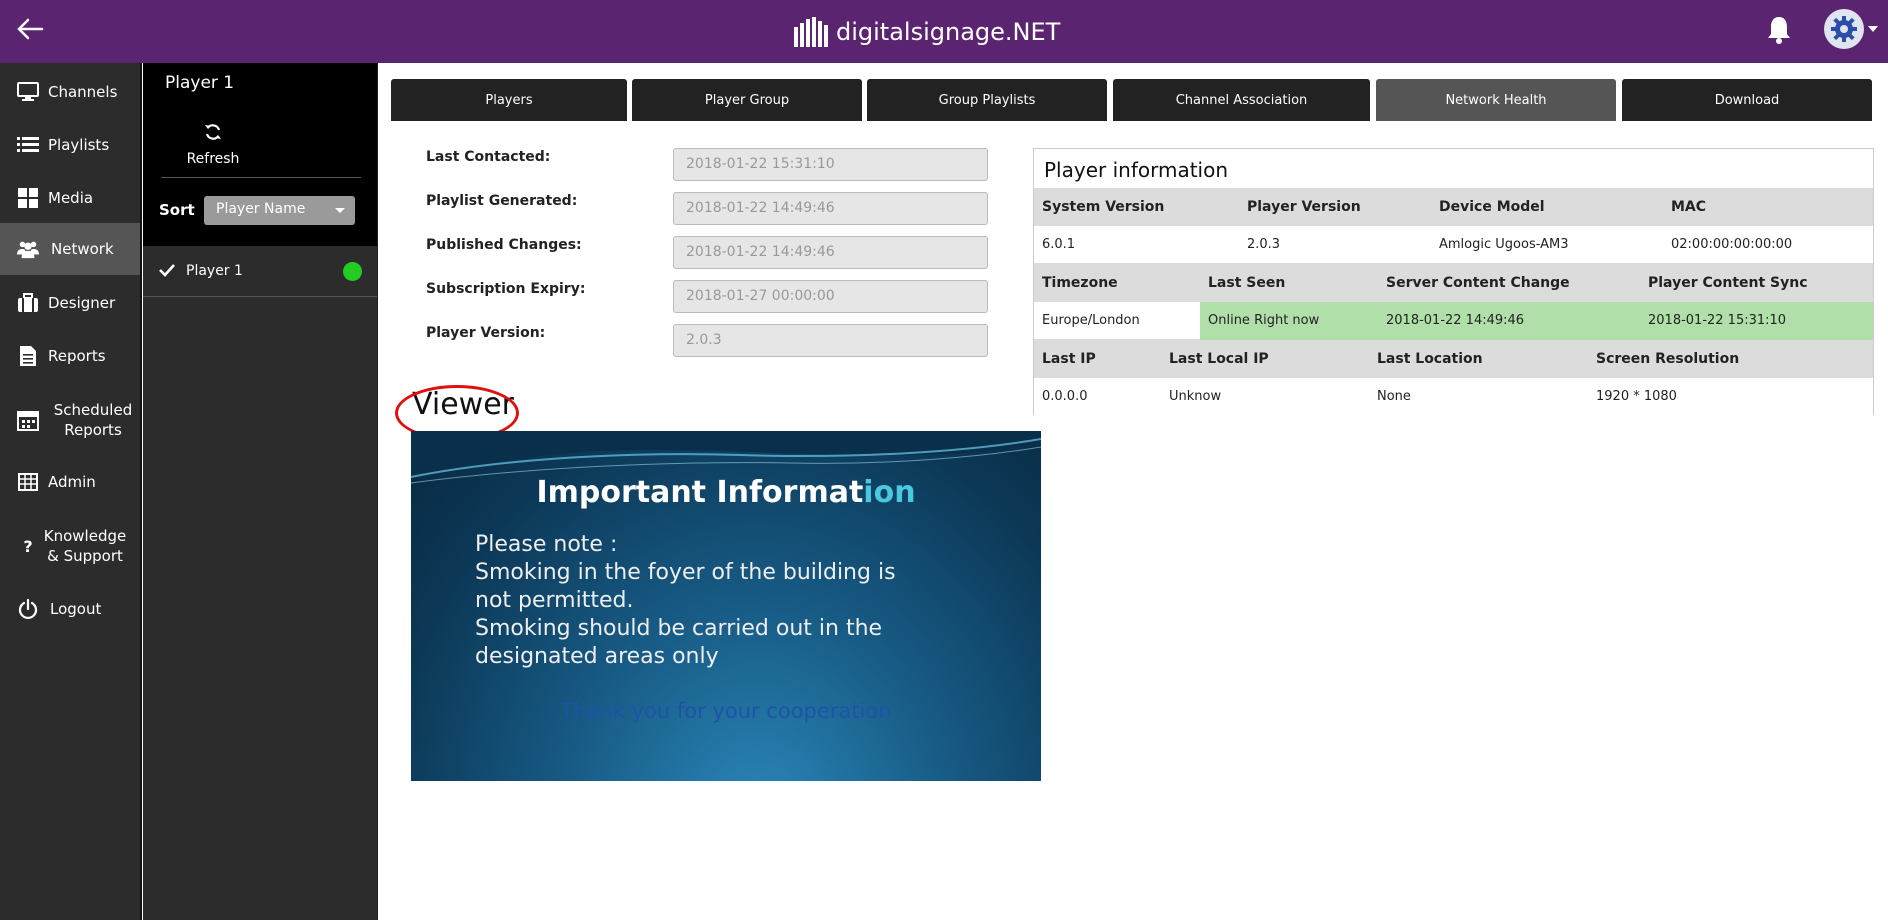  I want to click on gear-icon, so click(1844, 29).